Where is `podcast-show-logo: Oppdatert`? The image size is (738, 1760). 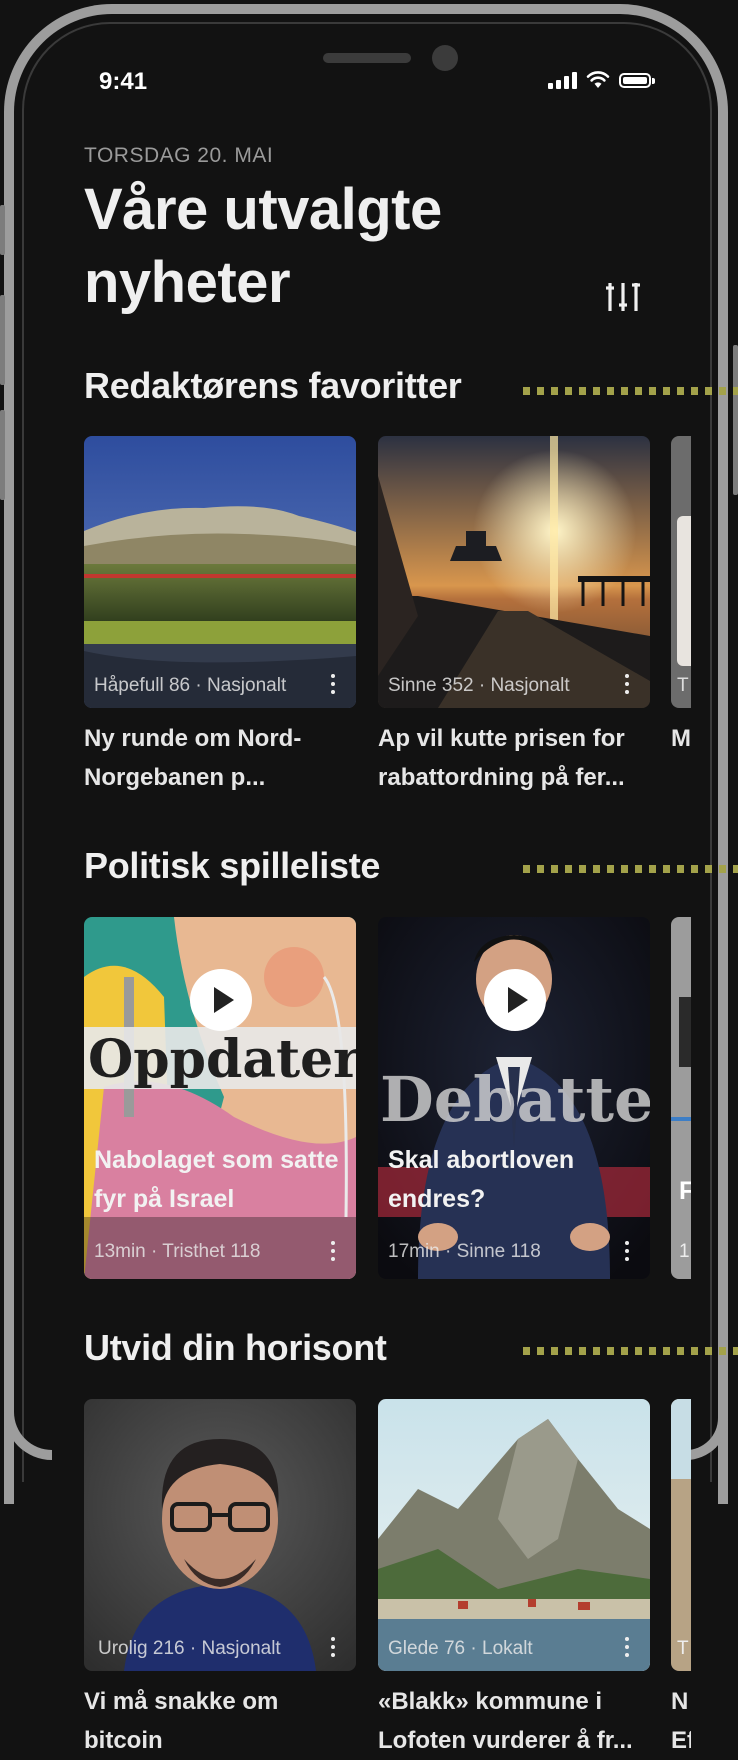 podcast-show-logo: Oppdatert is located at coordinates (222, 1059).